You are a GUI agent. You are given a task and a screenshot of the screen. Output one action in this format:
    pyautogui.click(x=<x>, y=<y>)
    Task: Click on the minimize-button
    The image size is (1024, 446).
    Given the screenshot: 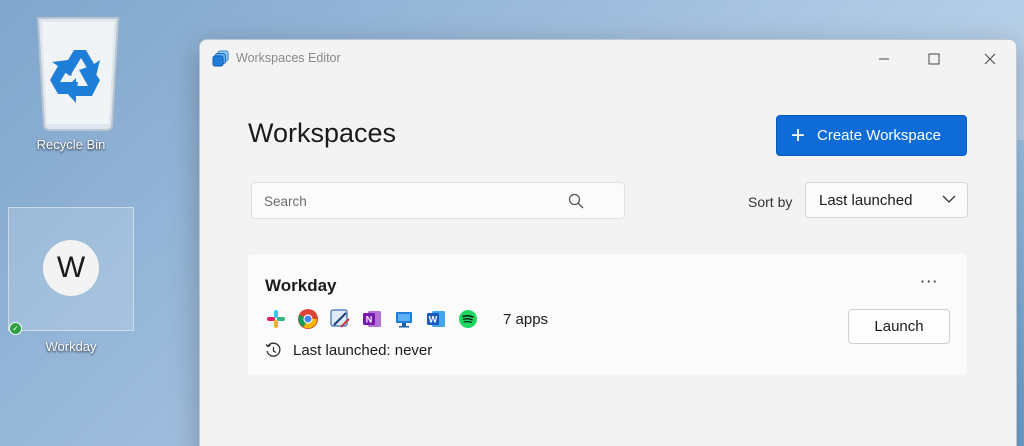 What is the action you would take?
    pyautogui.click(x=884, y=59)
    